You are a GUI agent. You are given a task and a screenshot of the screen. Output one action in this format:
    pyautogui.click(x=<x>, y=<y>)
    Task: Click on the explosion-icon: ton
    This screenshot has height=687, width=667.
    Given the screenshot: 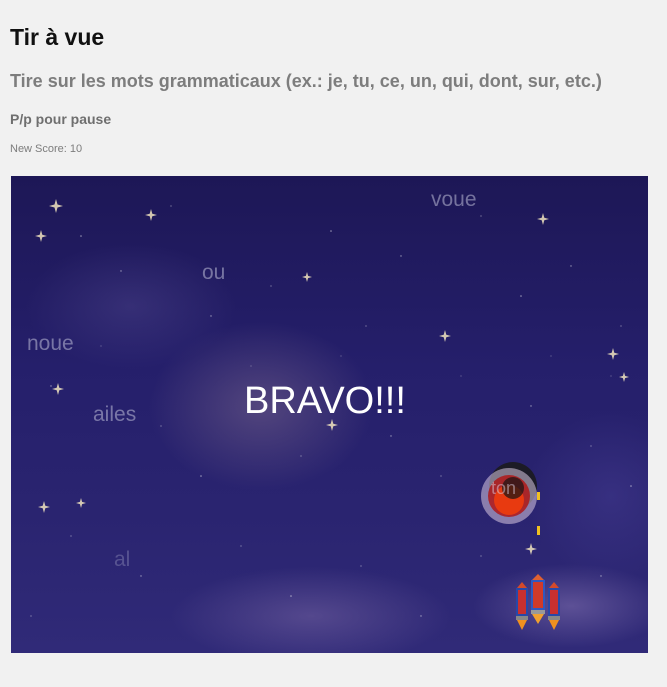 What is the action you would take?
    pyautogui.click(x=510, y=498)
    